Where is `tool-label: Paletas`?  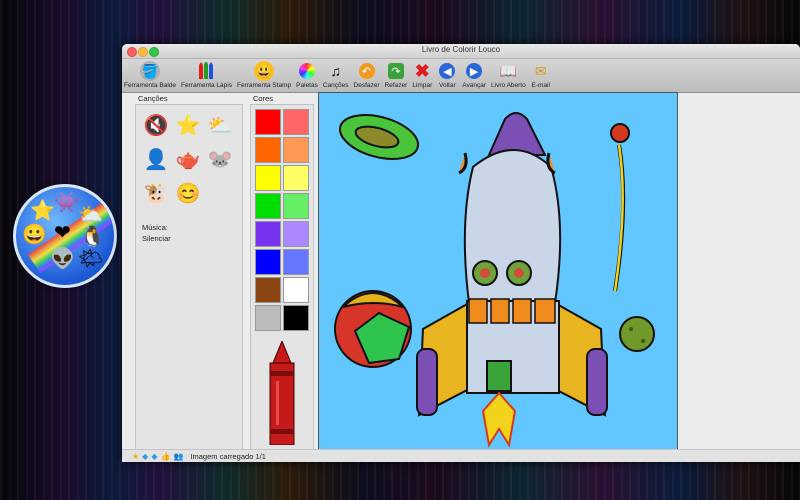
tool-label: Paletas is located at coordinates (307, 85).